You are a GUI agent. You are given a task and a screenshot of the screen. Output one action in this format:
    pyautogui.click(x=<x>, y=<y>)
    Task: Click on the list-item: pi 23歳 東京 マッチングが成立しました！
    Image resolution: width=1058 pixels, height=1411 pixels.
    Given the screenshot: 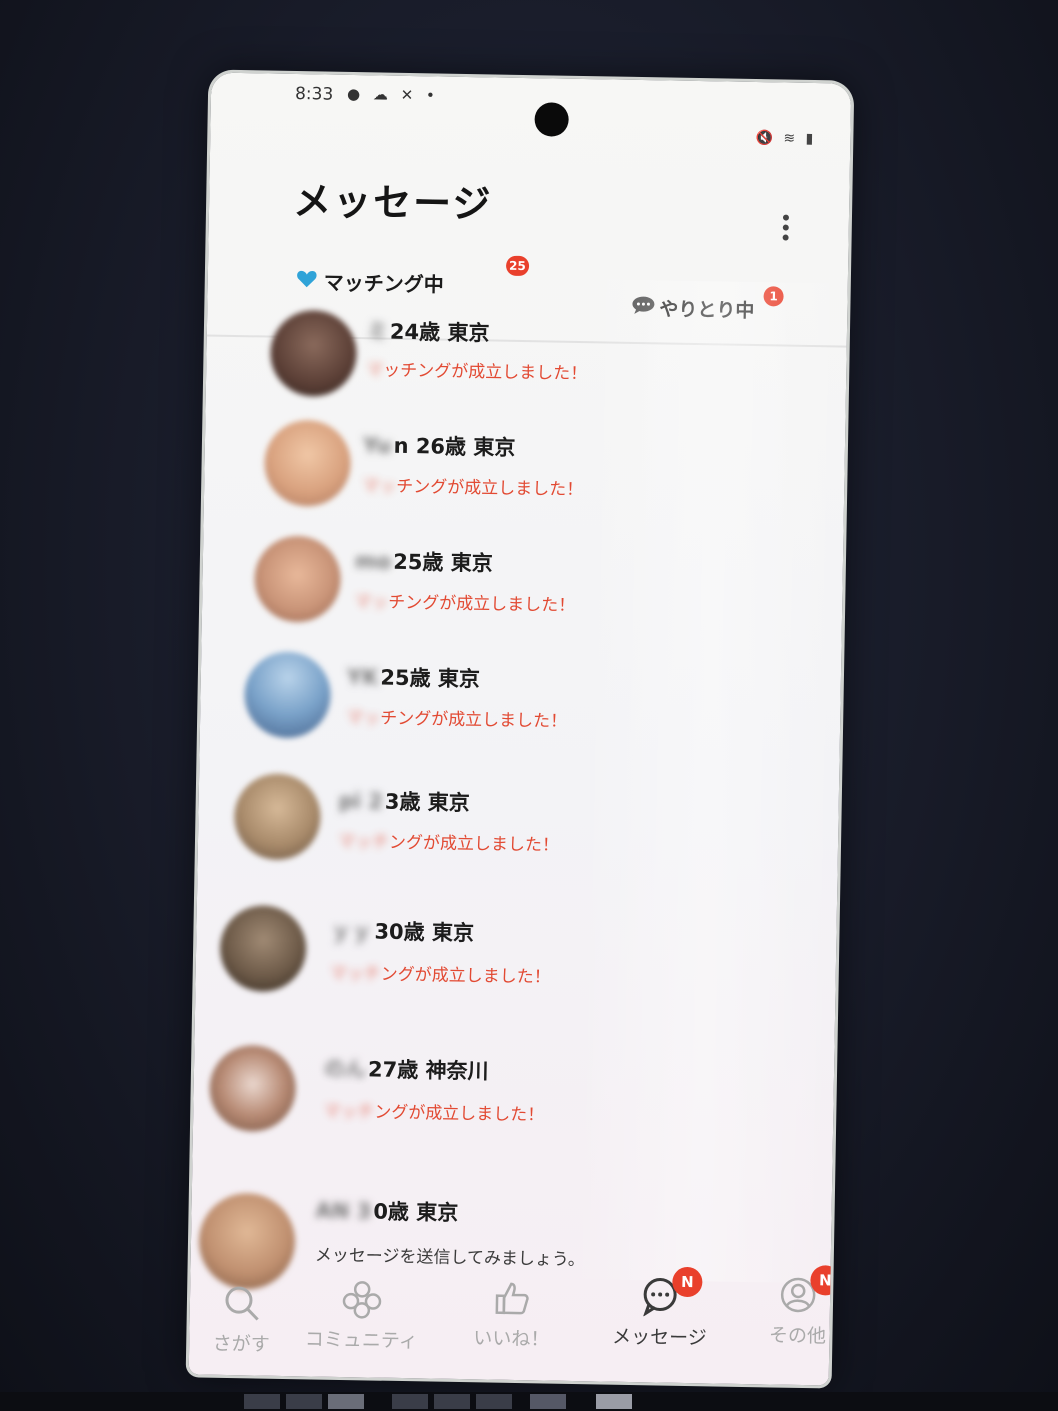 What is the action you would take?
    pyautogui.click(x=518, y=829)
    